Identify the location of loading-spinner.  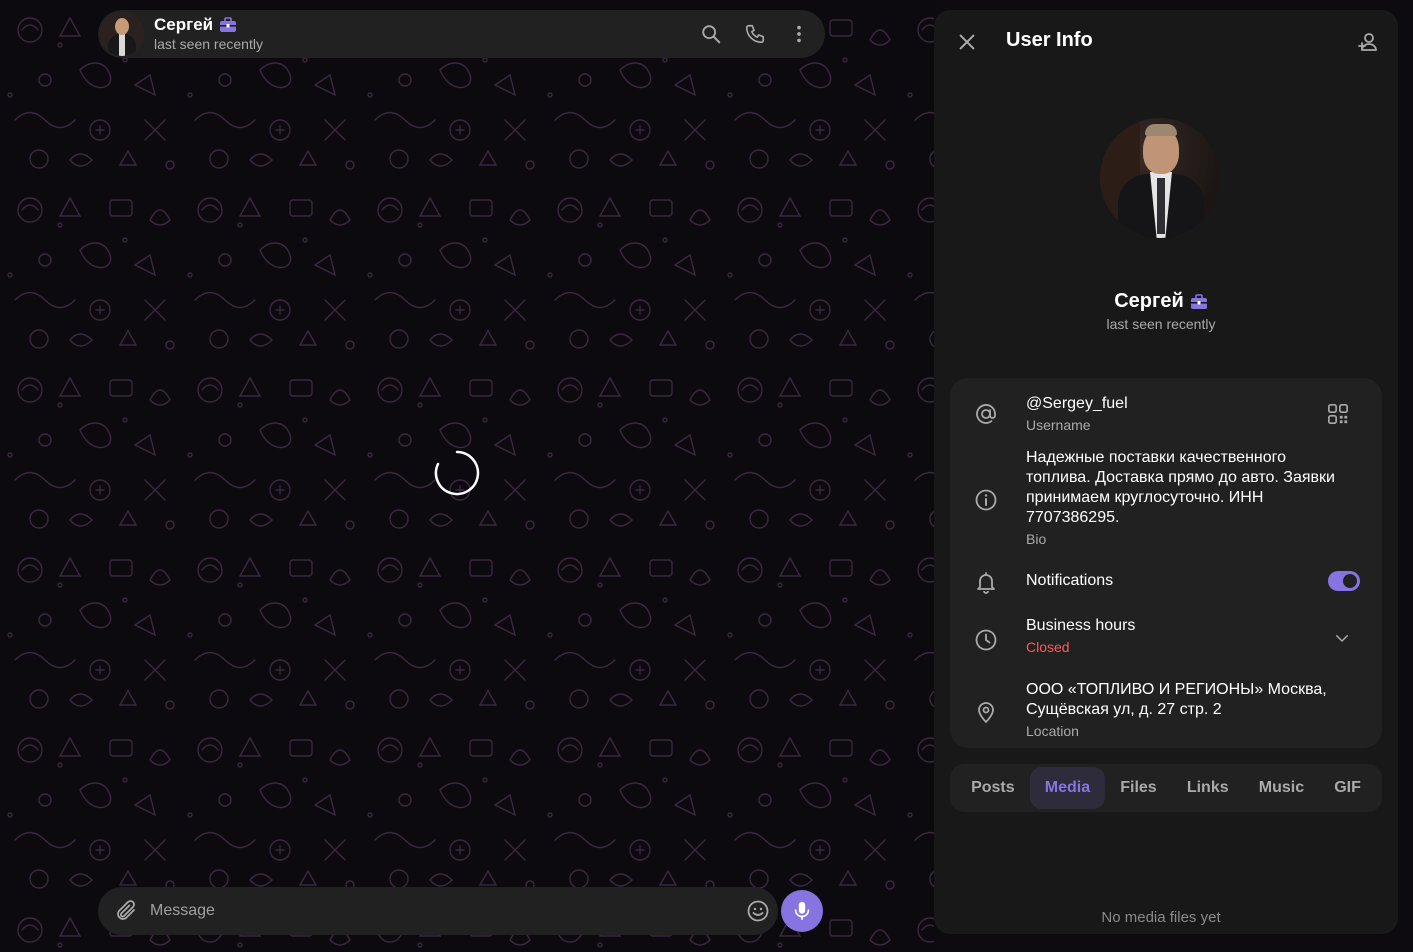
(457, 473).